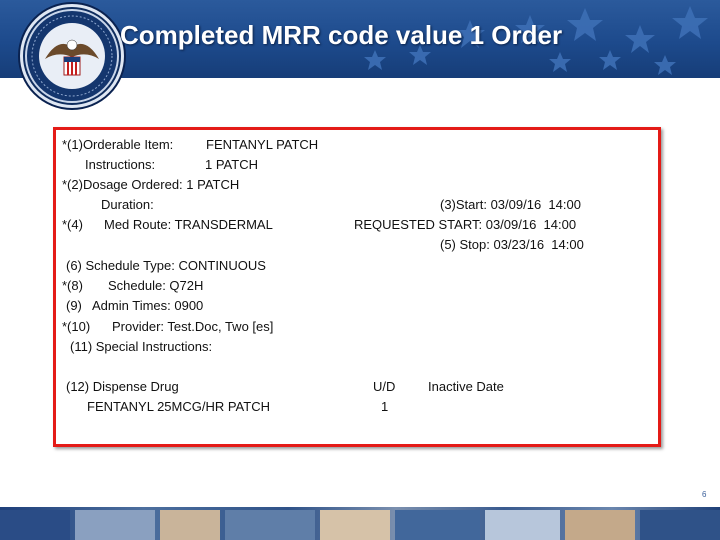  What do you see at coordinates (385, 406) in the screenshot?
I see `ud-value: 1` at bounding box center [385, 406].